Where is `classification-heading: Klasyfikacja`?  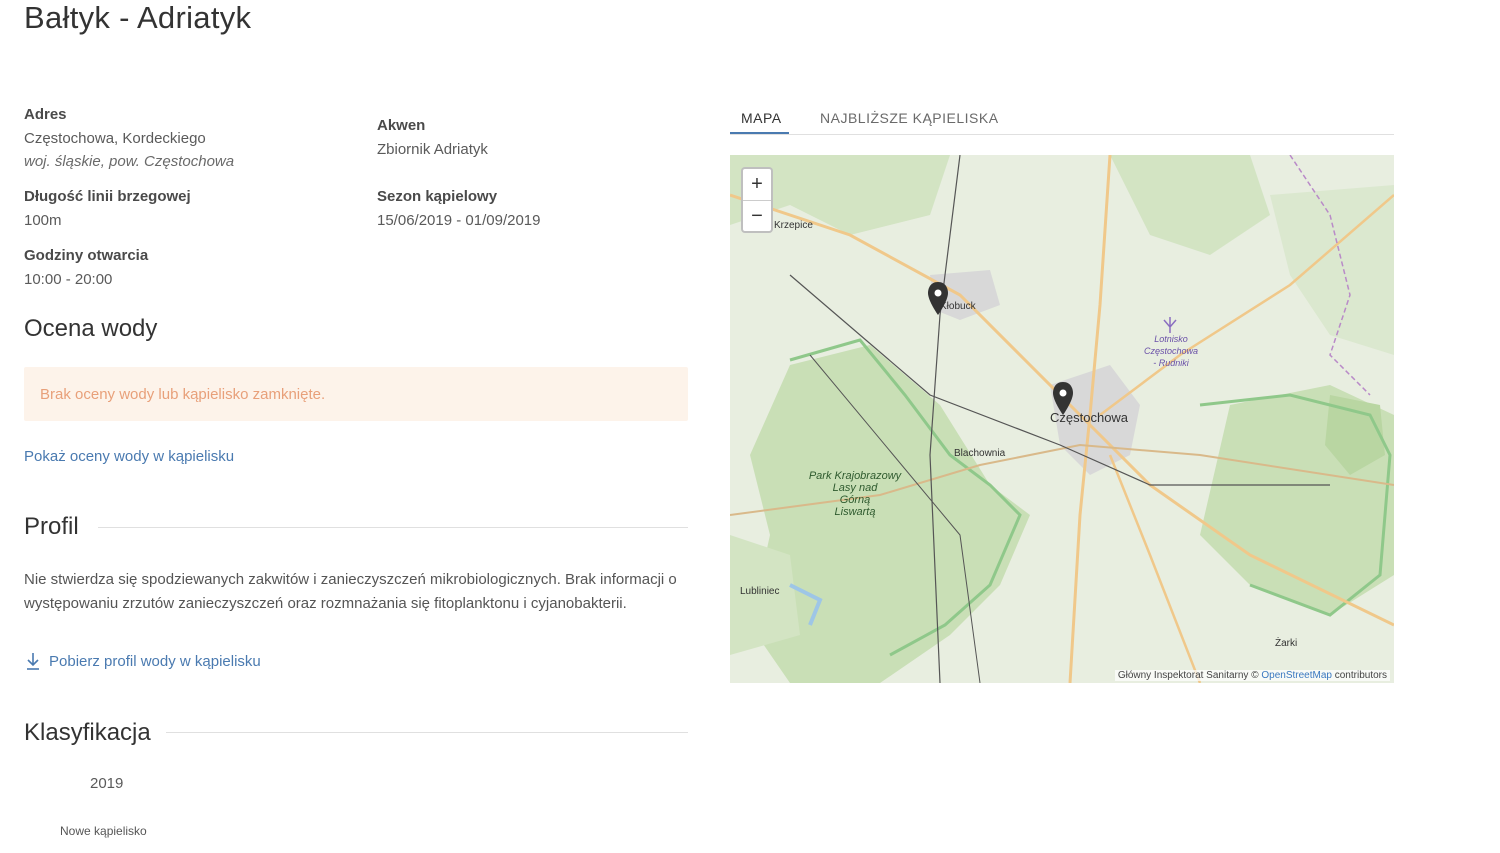 classification-heading: Klasyfikacja is located at coordinates (87, 732).